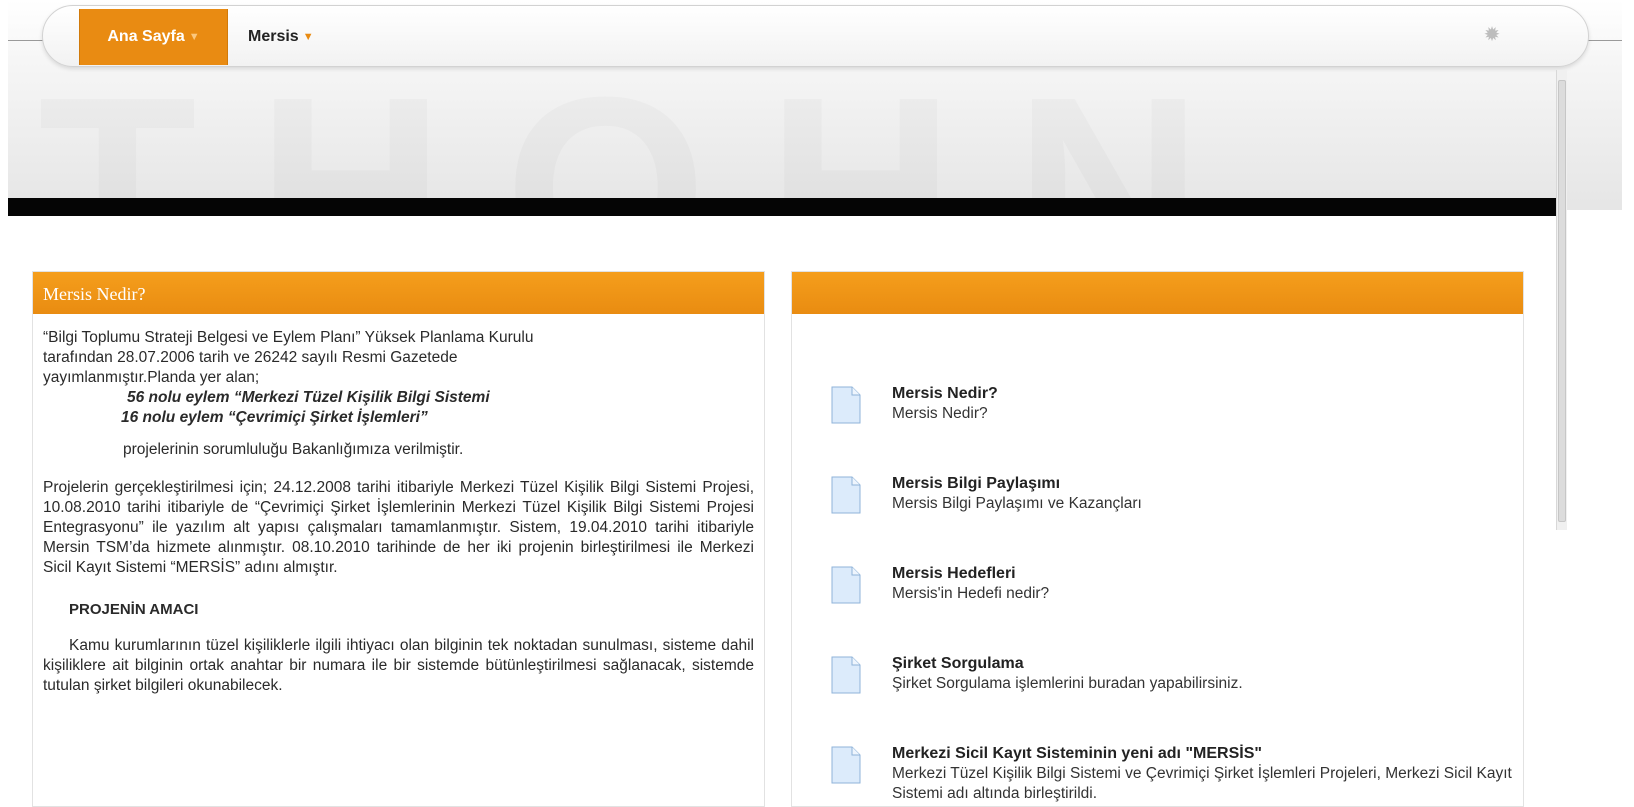 The height and width of the screenshot is (807, 1634). What do you see at coordinates (134, 609) in the screenshot?
I see `section-heading: PROJENİN AMACI` at bounding box center [134, 609].